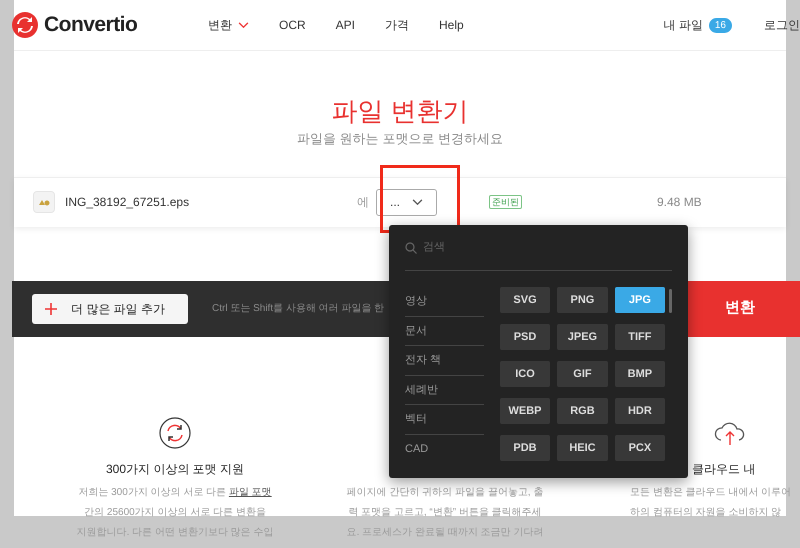 This screenshot has height=548, width=800. Describe the element at coordinates (582, 300) in the screenshot. I see `format-option: PNG` at that location.